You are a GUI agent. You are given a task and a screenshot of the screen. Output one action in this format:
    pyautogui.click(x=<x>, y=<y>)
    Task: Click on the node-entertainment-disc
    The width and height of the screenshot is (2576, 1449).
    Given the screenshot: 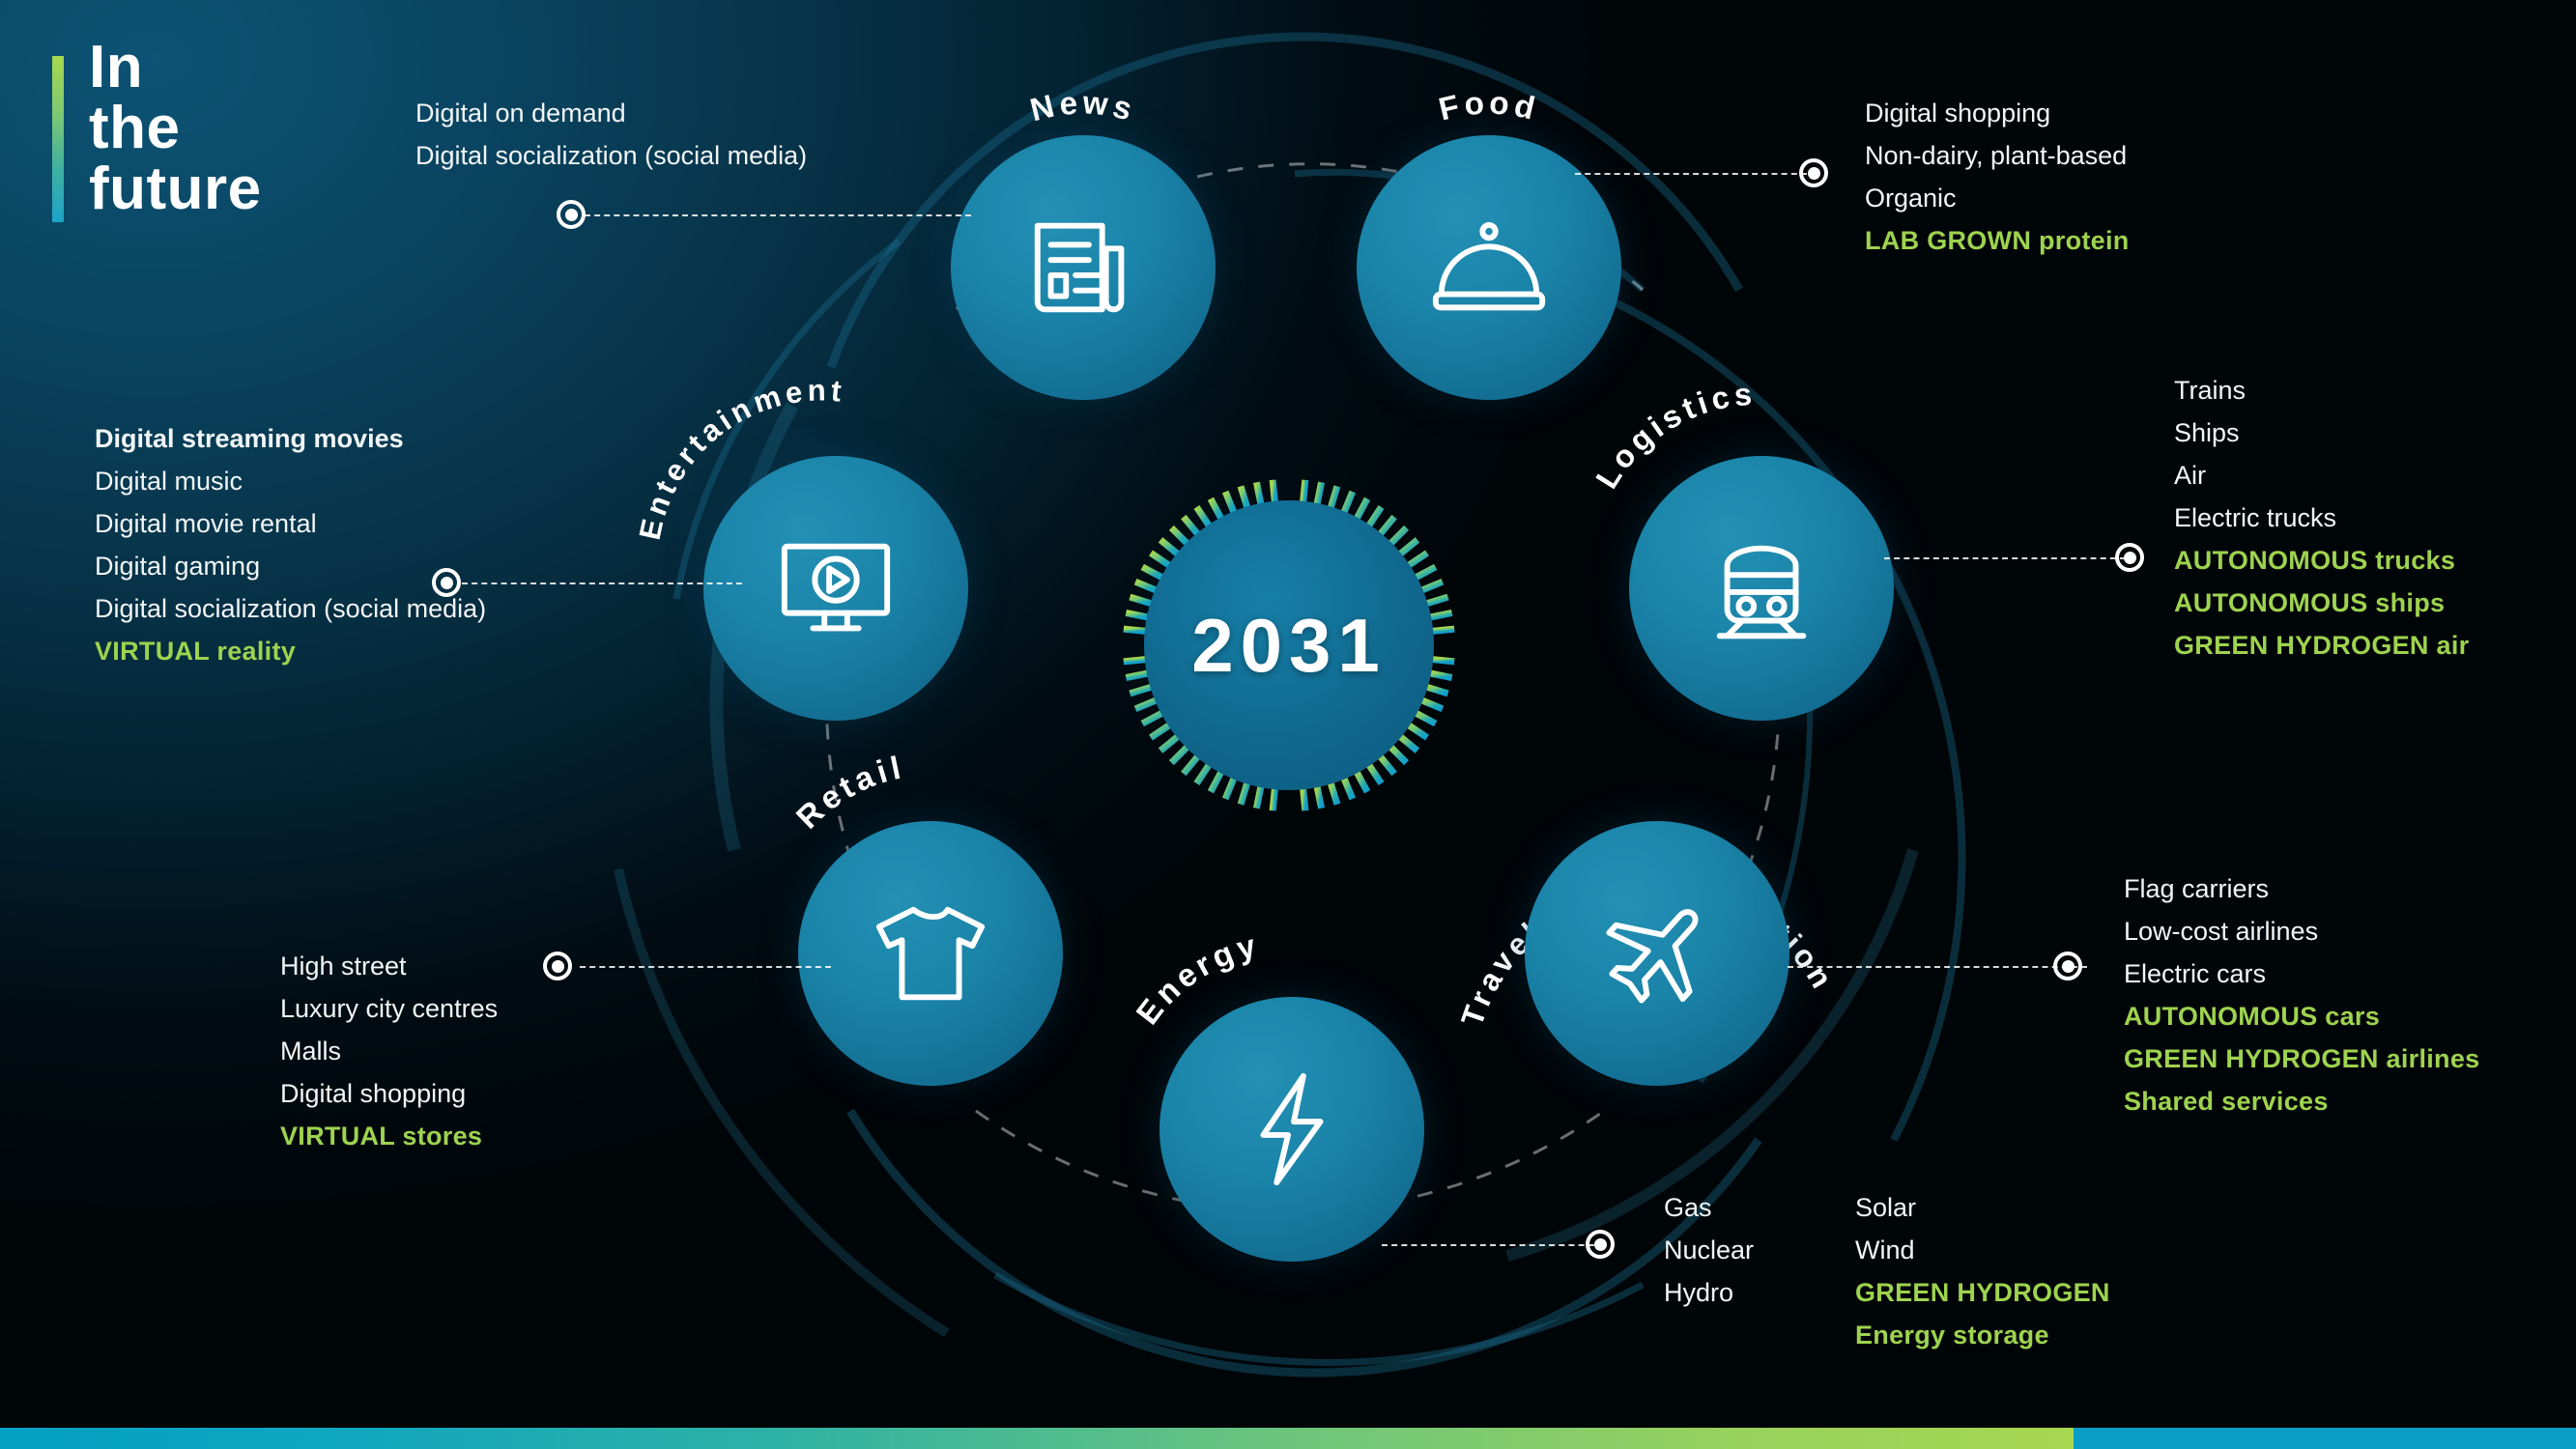 What is the action you would take?
    pyautogui.click(x=836, y=588)
    